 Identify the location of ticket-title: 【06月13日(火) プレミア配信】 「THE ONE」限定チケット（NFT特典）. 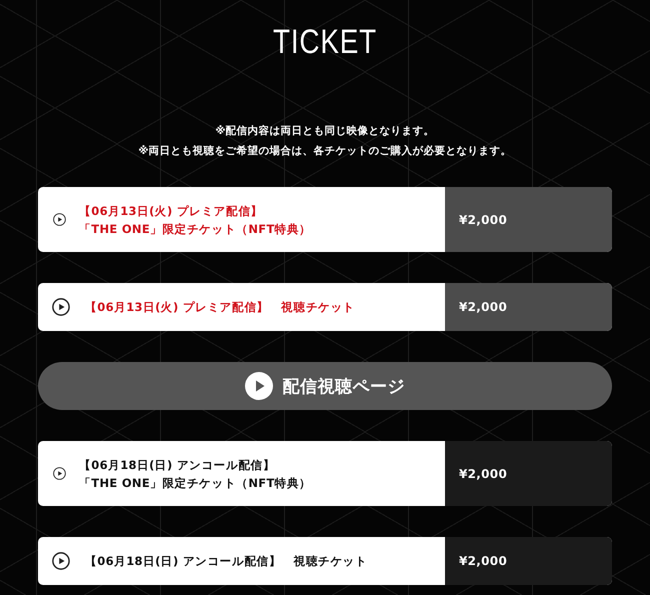
(195, 220).